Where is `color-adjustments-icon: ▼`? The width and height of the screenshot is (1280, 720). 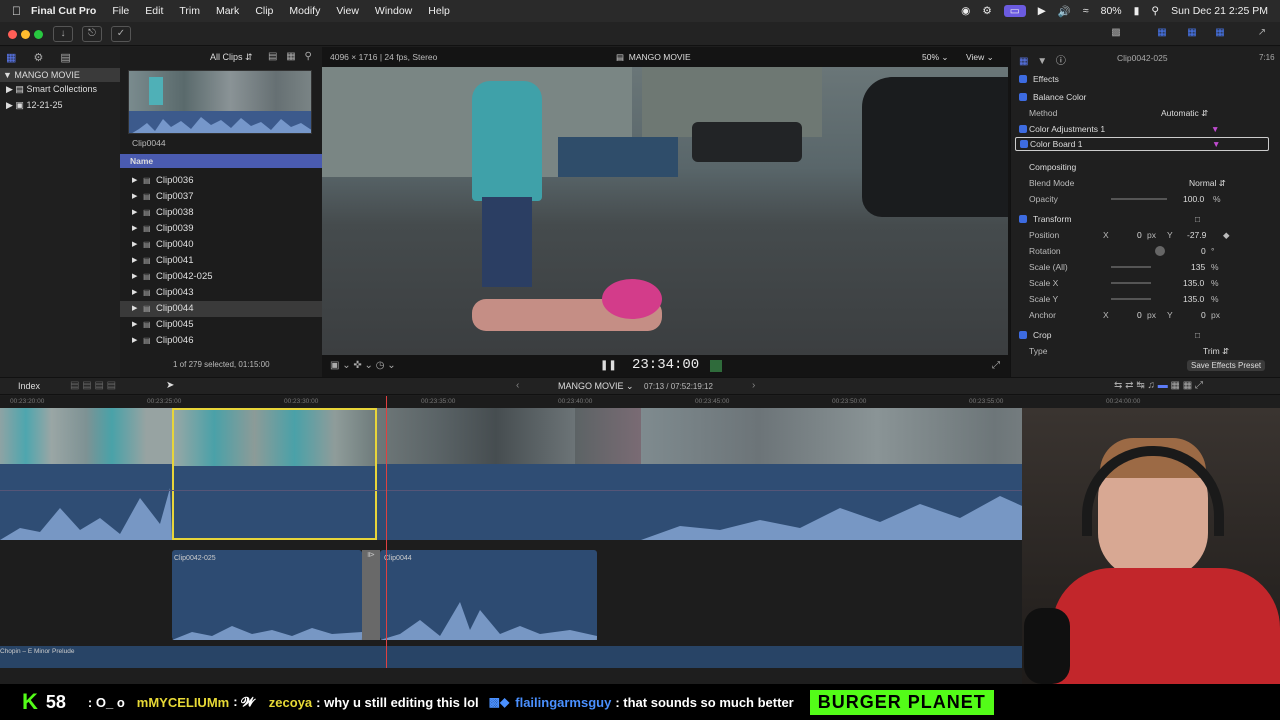 color-adjustments-icon: ▼ is located at coordinates (1215, 129).